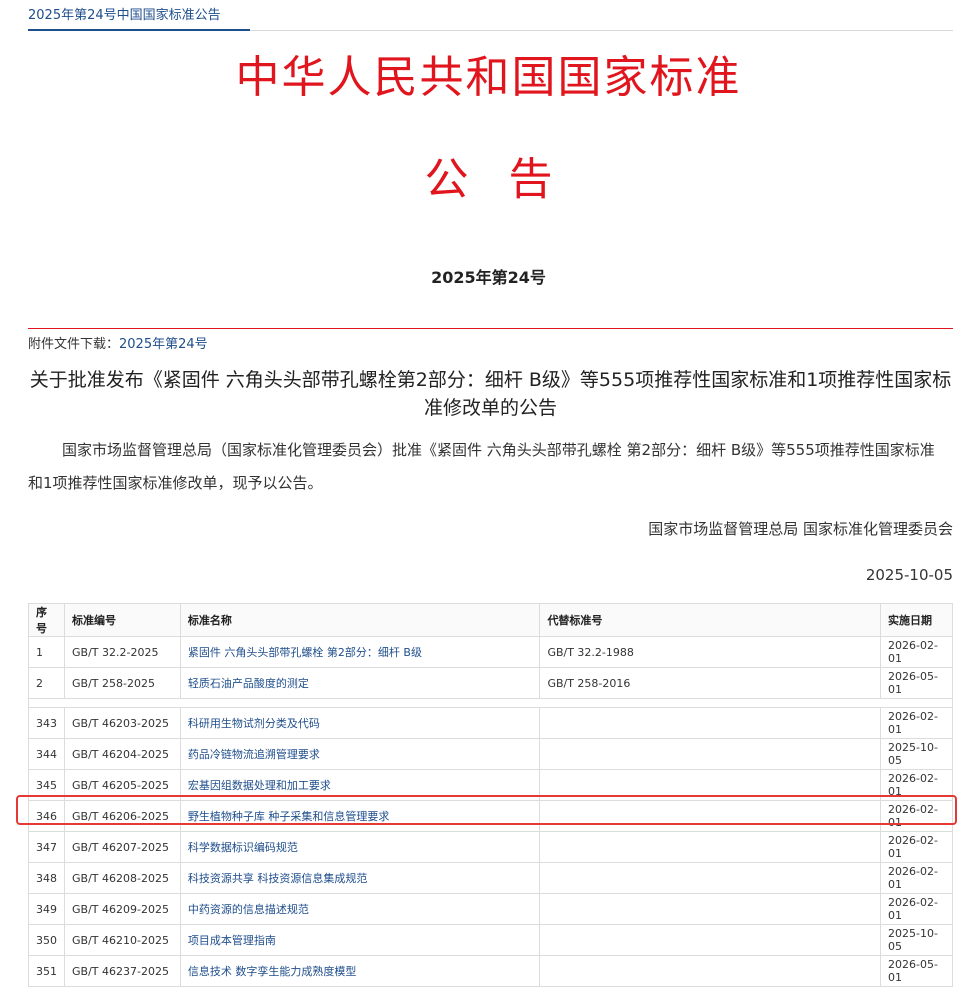 This screenshot has width=977, height=998. I want to click on cell-no: 344, so click(46, 754).